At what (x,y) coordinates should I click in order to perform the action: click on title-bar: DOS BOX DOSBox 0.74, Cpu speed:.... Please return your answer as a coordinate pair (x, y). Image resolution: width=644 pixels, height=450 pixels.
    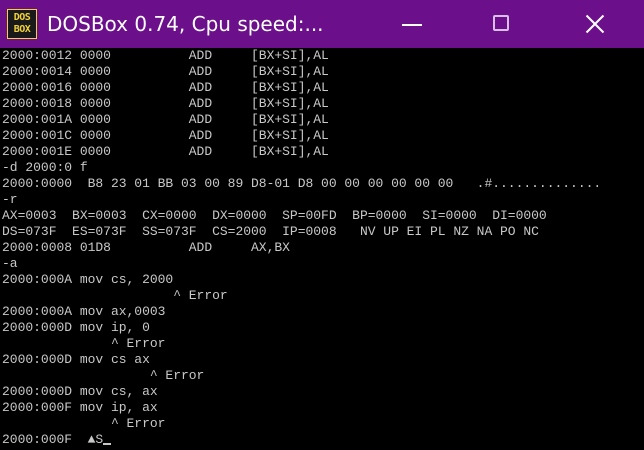
    Looking at the image, I should click on (322, 24).